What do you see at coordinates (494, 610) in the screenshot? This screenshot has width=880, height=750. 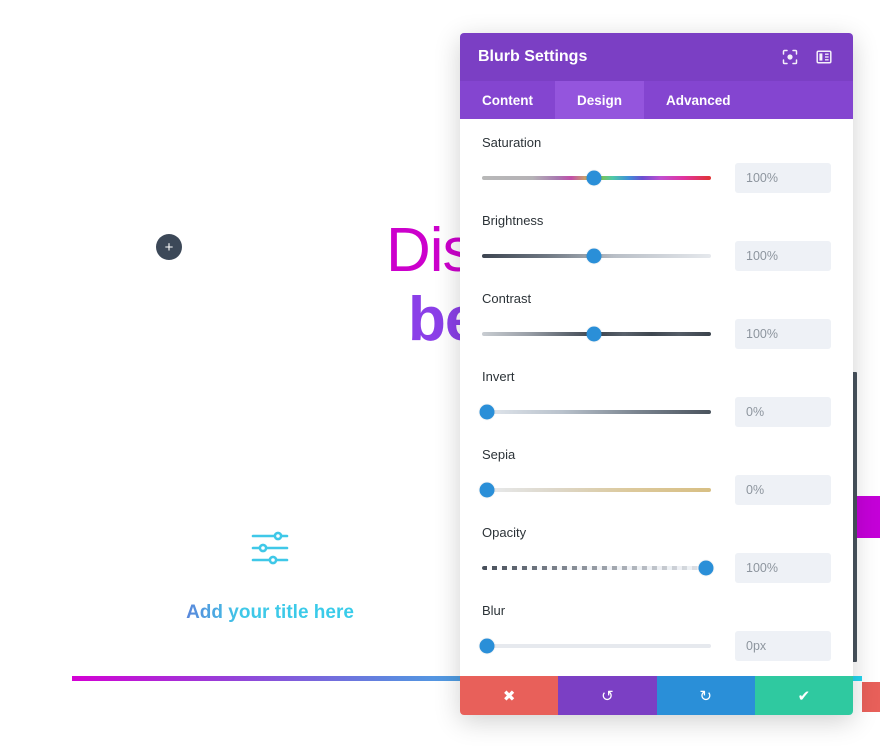 I see `label-blur: Blur` at bounding box center [494, 610].